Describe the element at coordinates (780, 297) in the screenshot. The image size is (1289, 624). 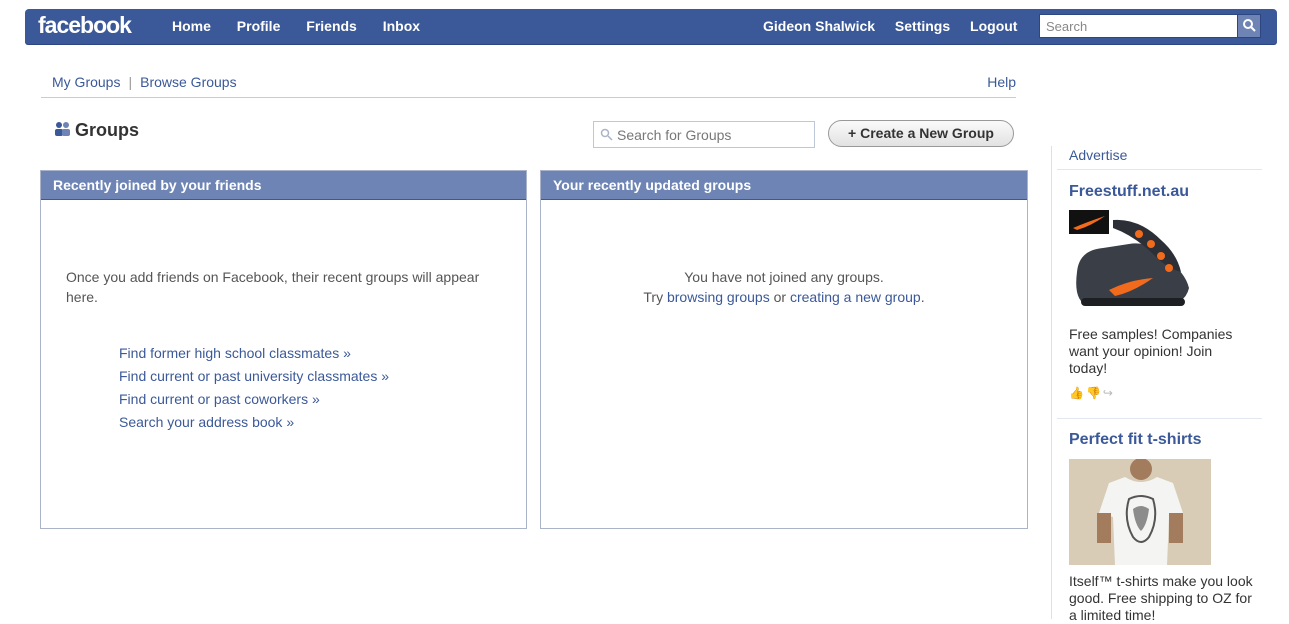
I see `or-text: or` at that location.